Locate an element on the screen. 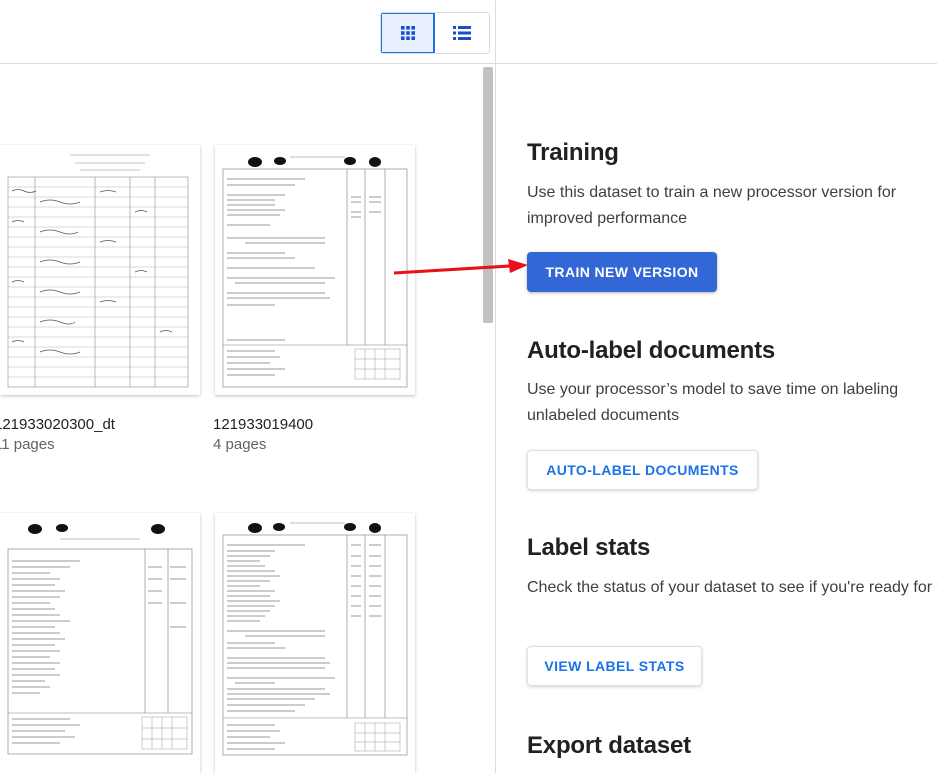  annotation-arrow-icon is located at coordinates (460, 267).